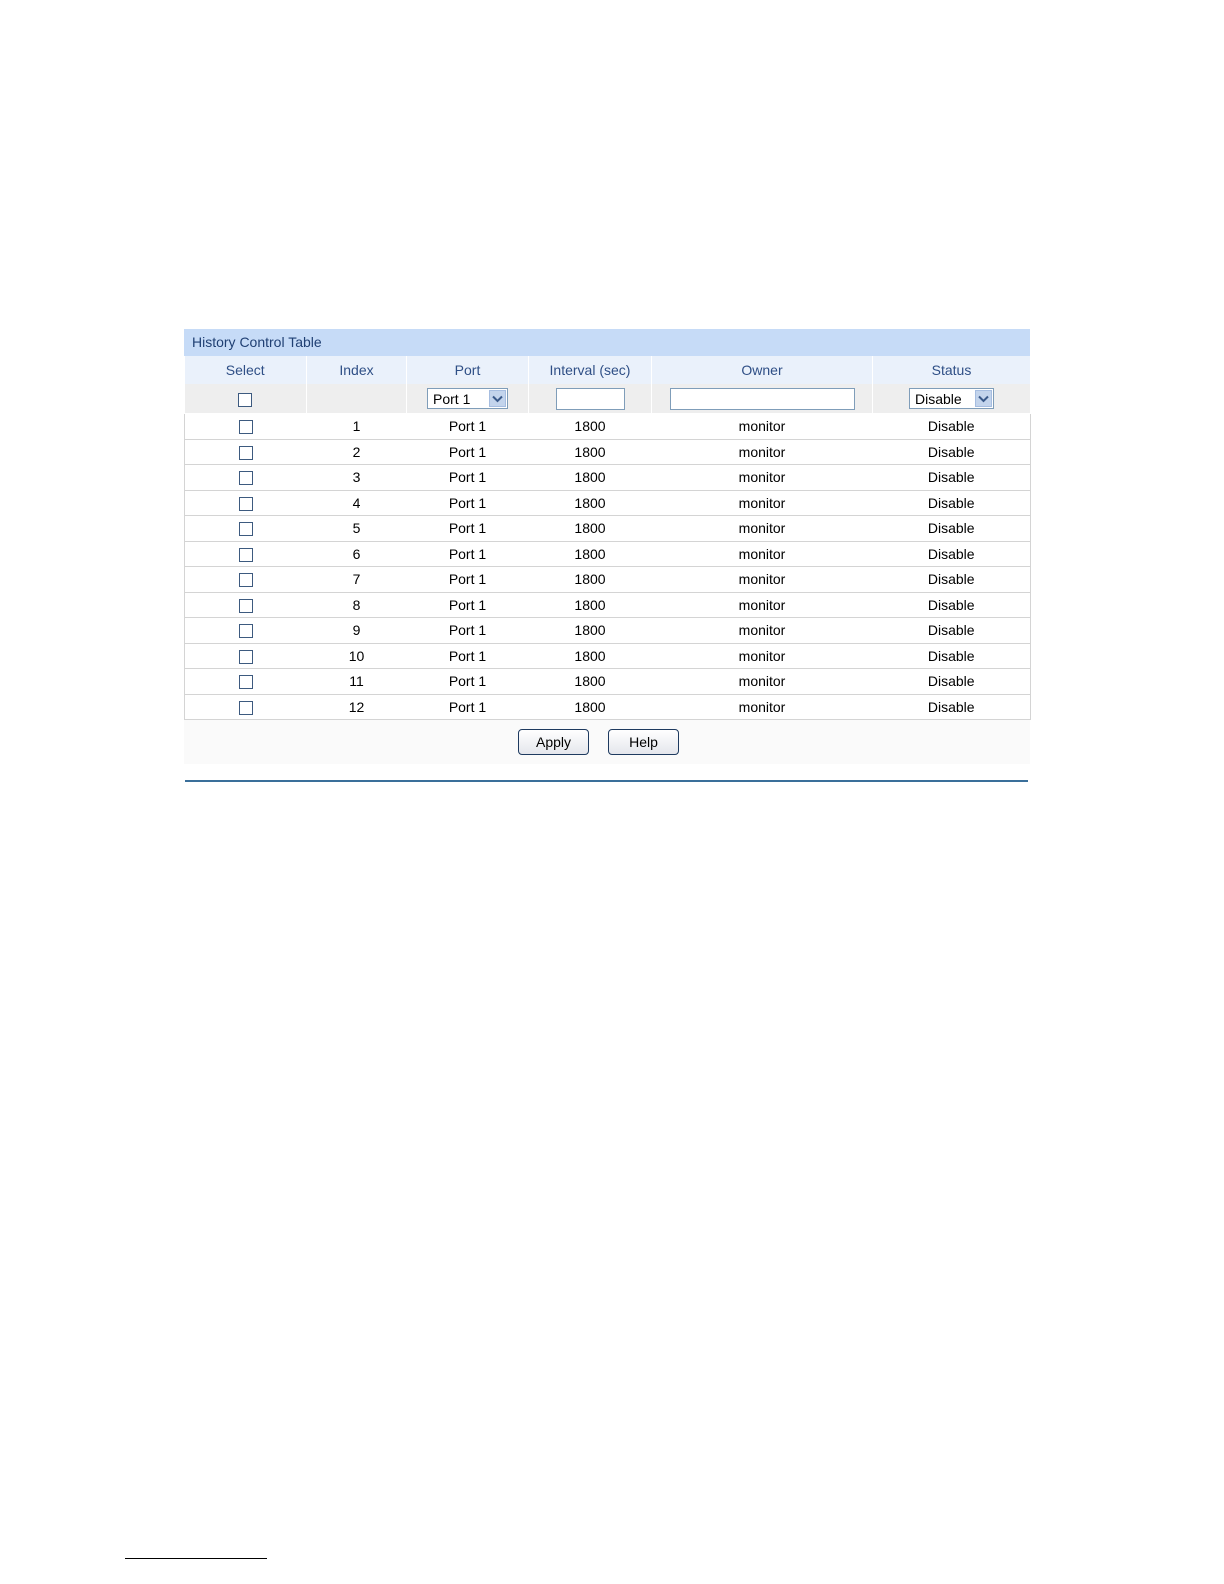  I want to click on table-row: 11 Port 1 1800 monitor Disable, so click(607, 681).